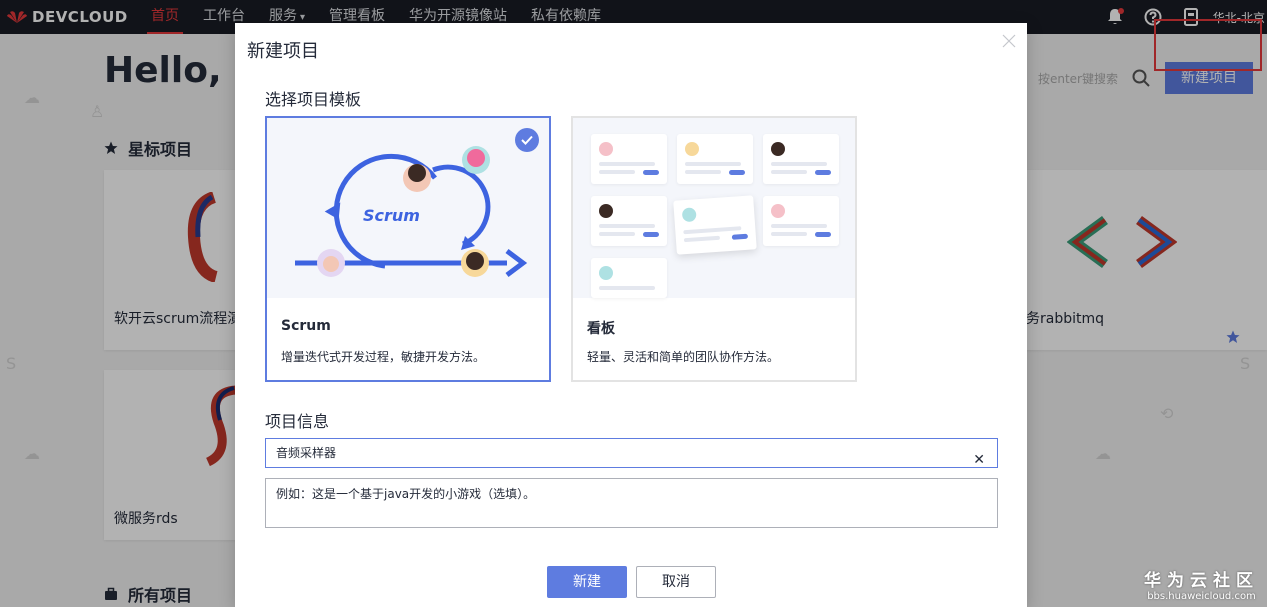  I want to click on description-placeholder: 例如：这是一个基于java开发的小游戏（选填）。, so click(406, 494).